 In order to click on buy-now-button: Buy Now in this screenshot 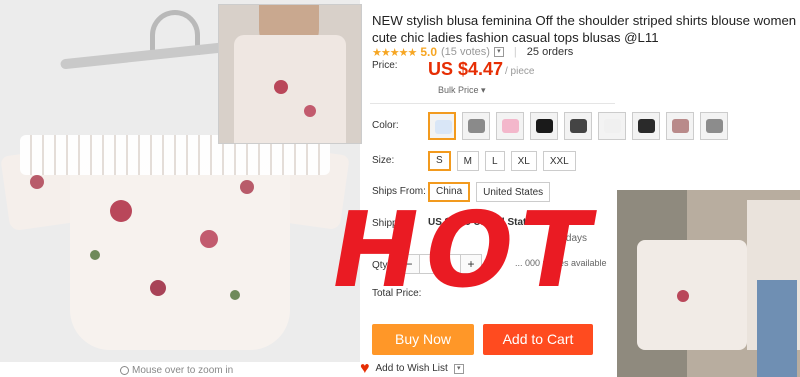, I will do `click(423, 339)`.